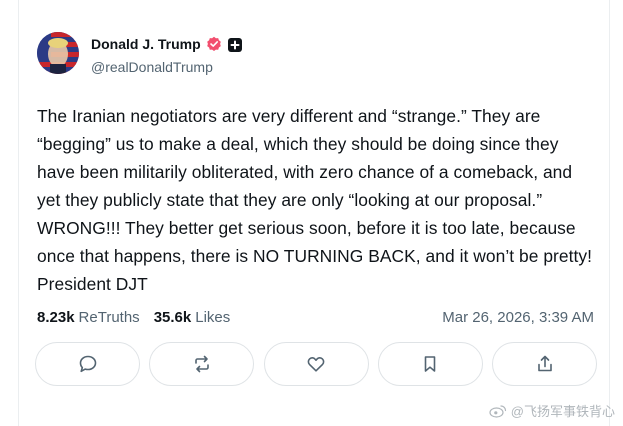  I want to click on reply-button, so click(87, 364).